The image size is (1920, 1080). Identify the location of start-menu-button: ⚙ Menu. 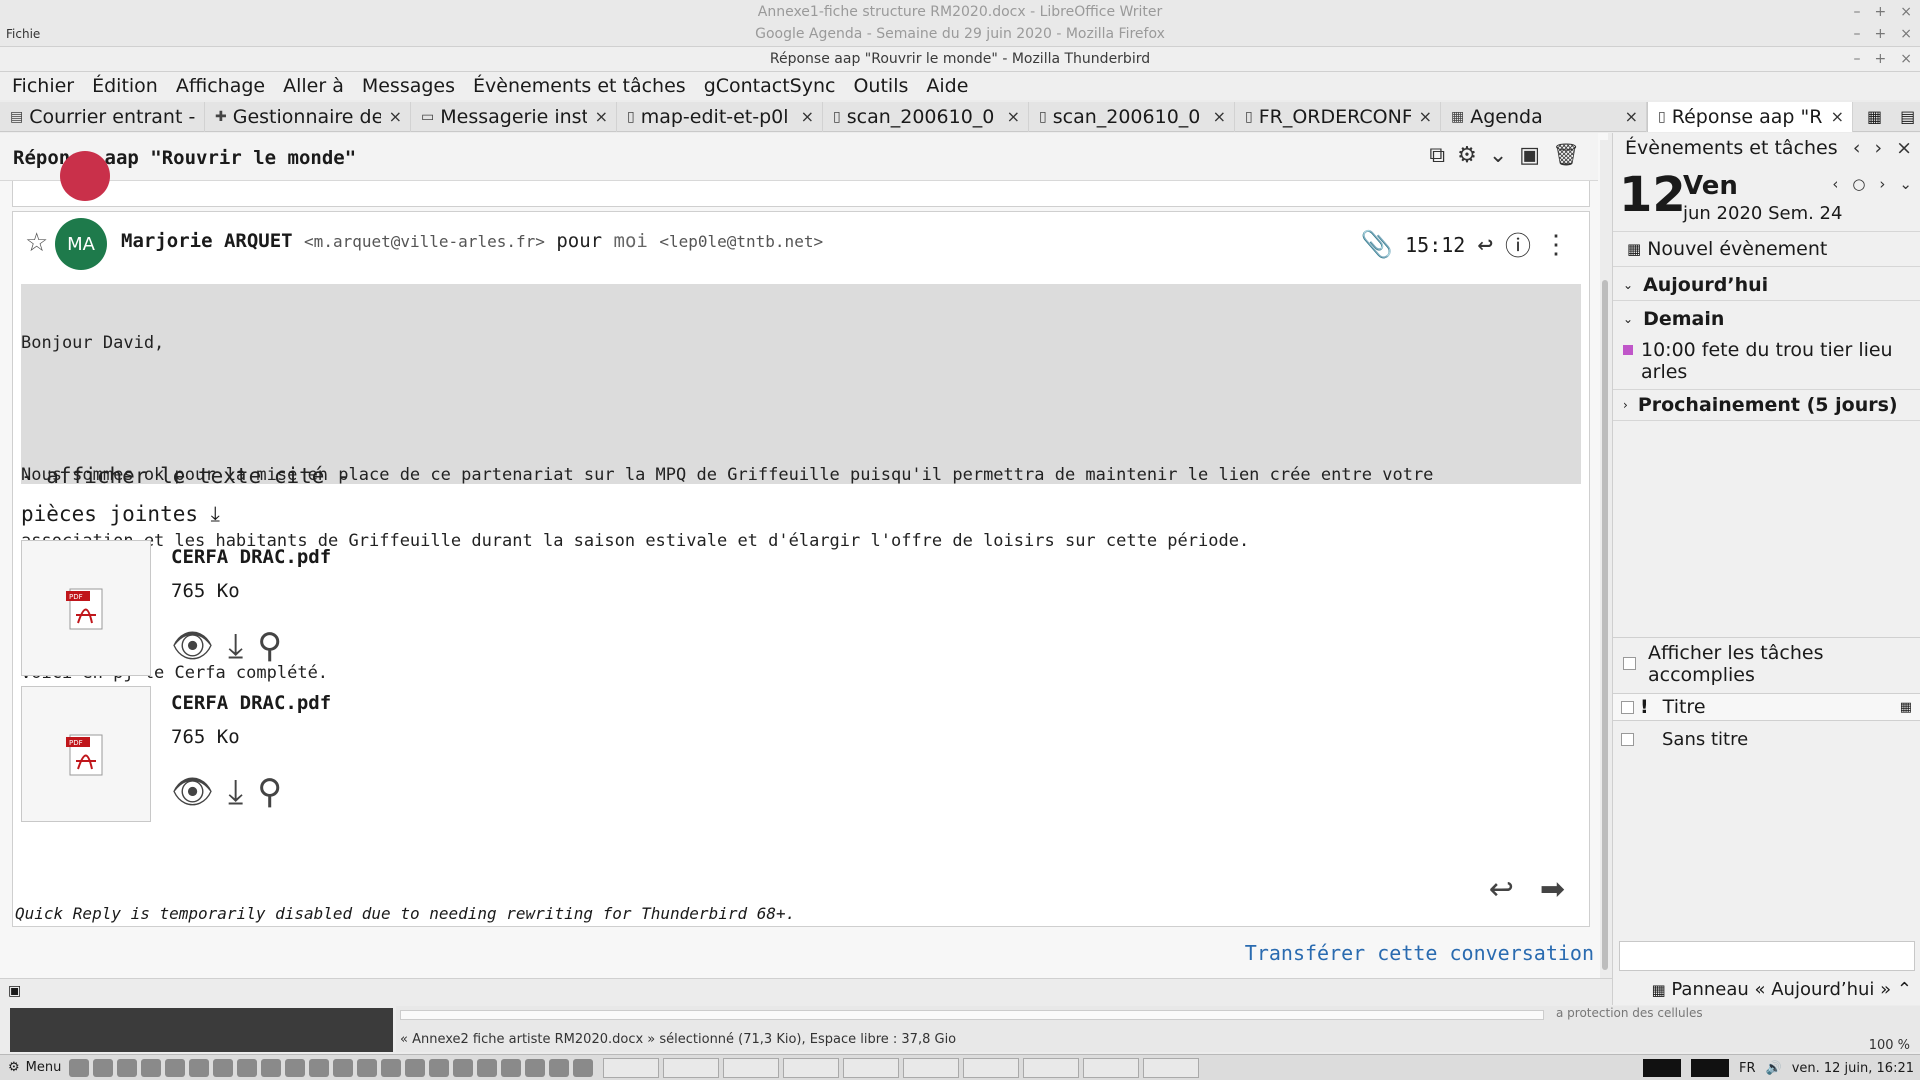
(34, 1067).